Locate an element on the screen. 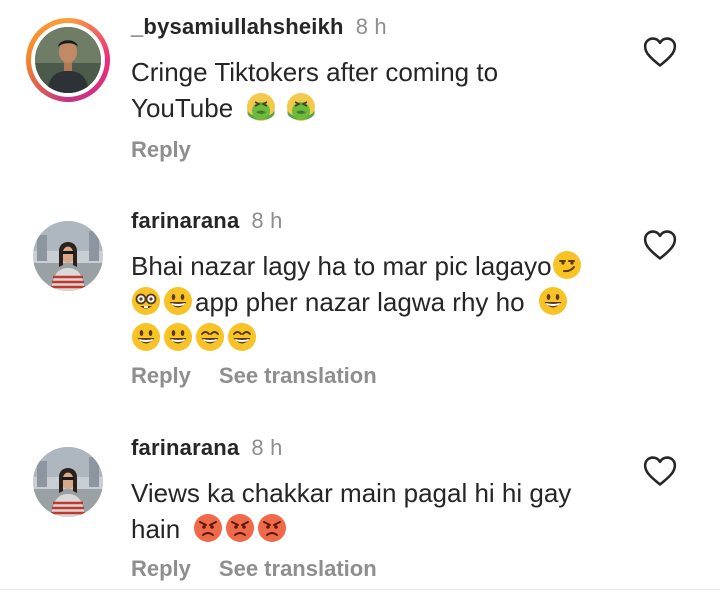  username-text: _bysamiullahsheikh is located at coordinates (237, 26).